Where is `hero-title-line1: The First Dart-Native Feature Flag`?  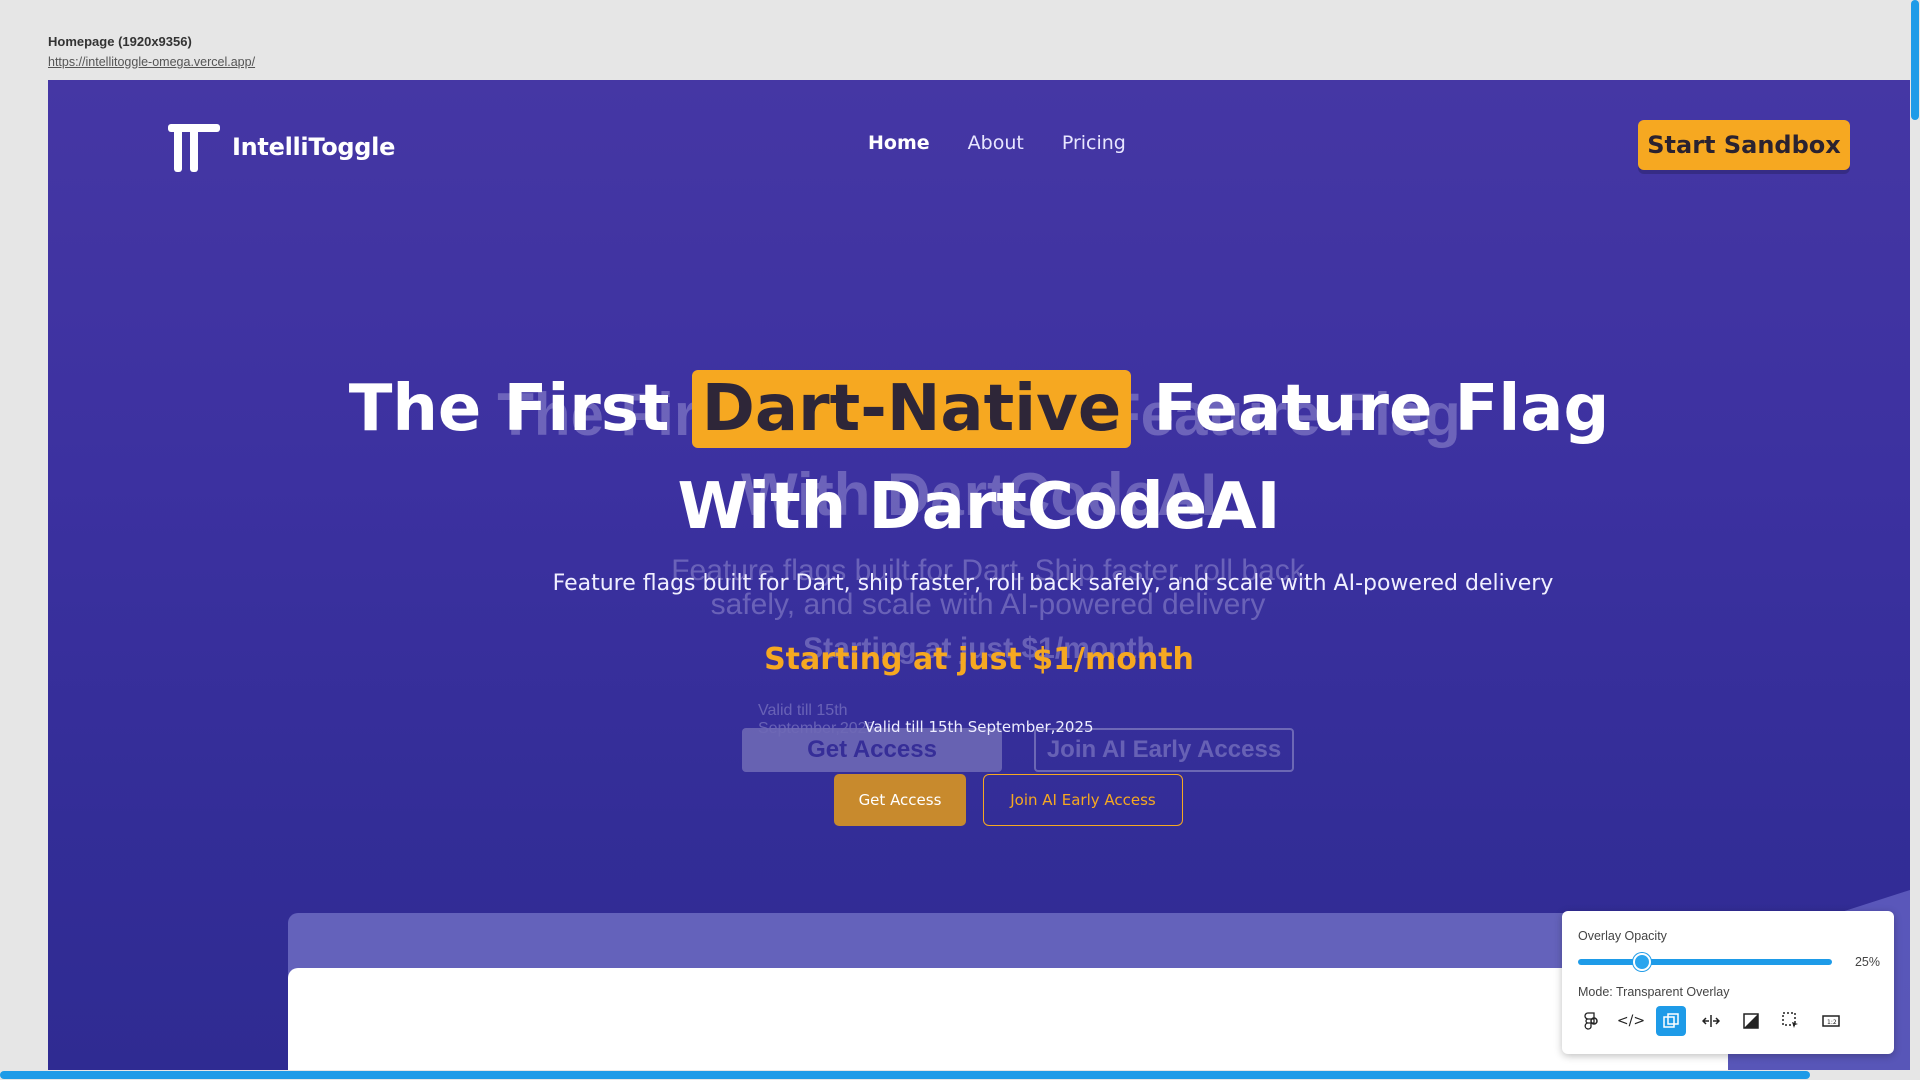 hero-title-line1: The First Dart-Native Feature Flag is located at coordinates (979, 409).